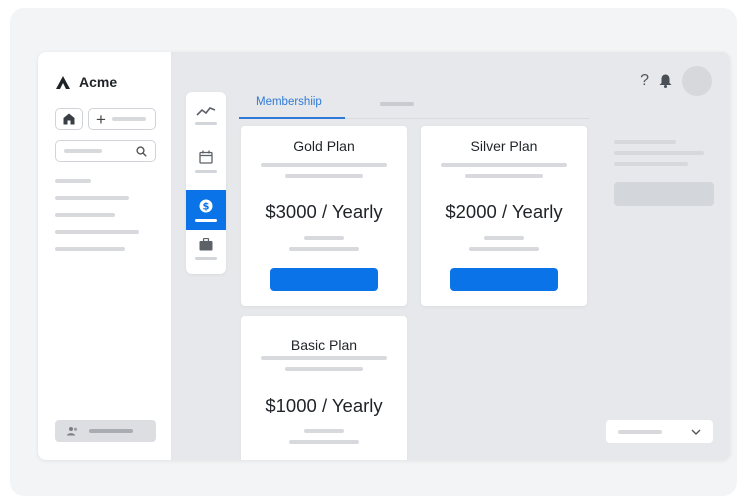 This screenshot has width=745, height=502. What do you see at coordinates (105, 151) in the screenshot?
I see `search-input` at bounding box center [105, 151].